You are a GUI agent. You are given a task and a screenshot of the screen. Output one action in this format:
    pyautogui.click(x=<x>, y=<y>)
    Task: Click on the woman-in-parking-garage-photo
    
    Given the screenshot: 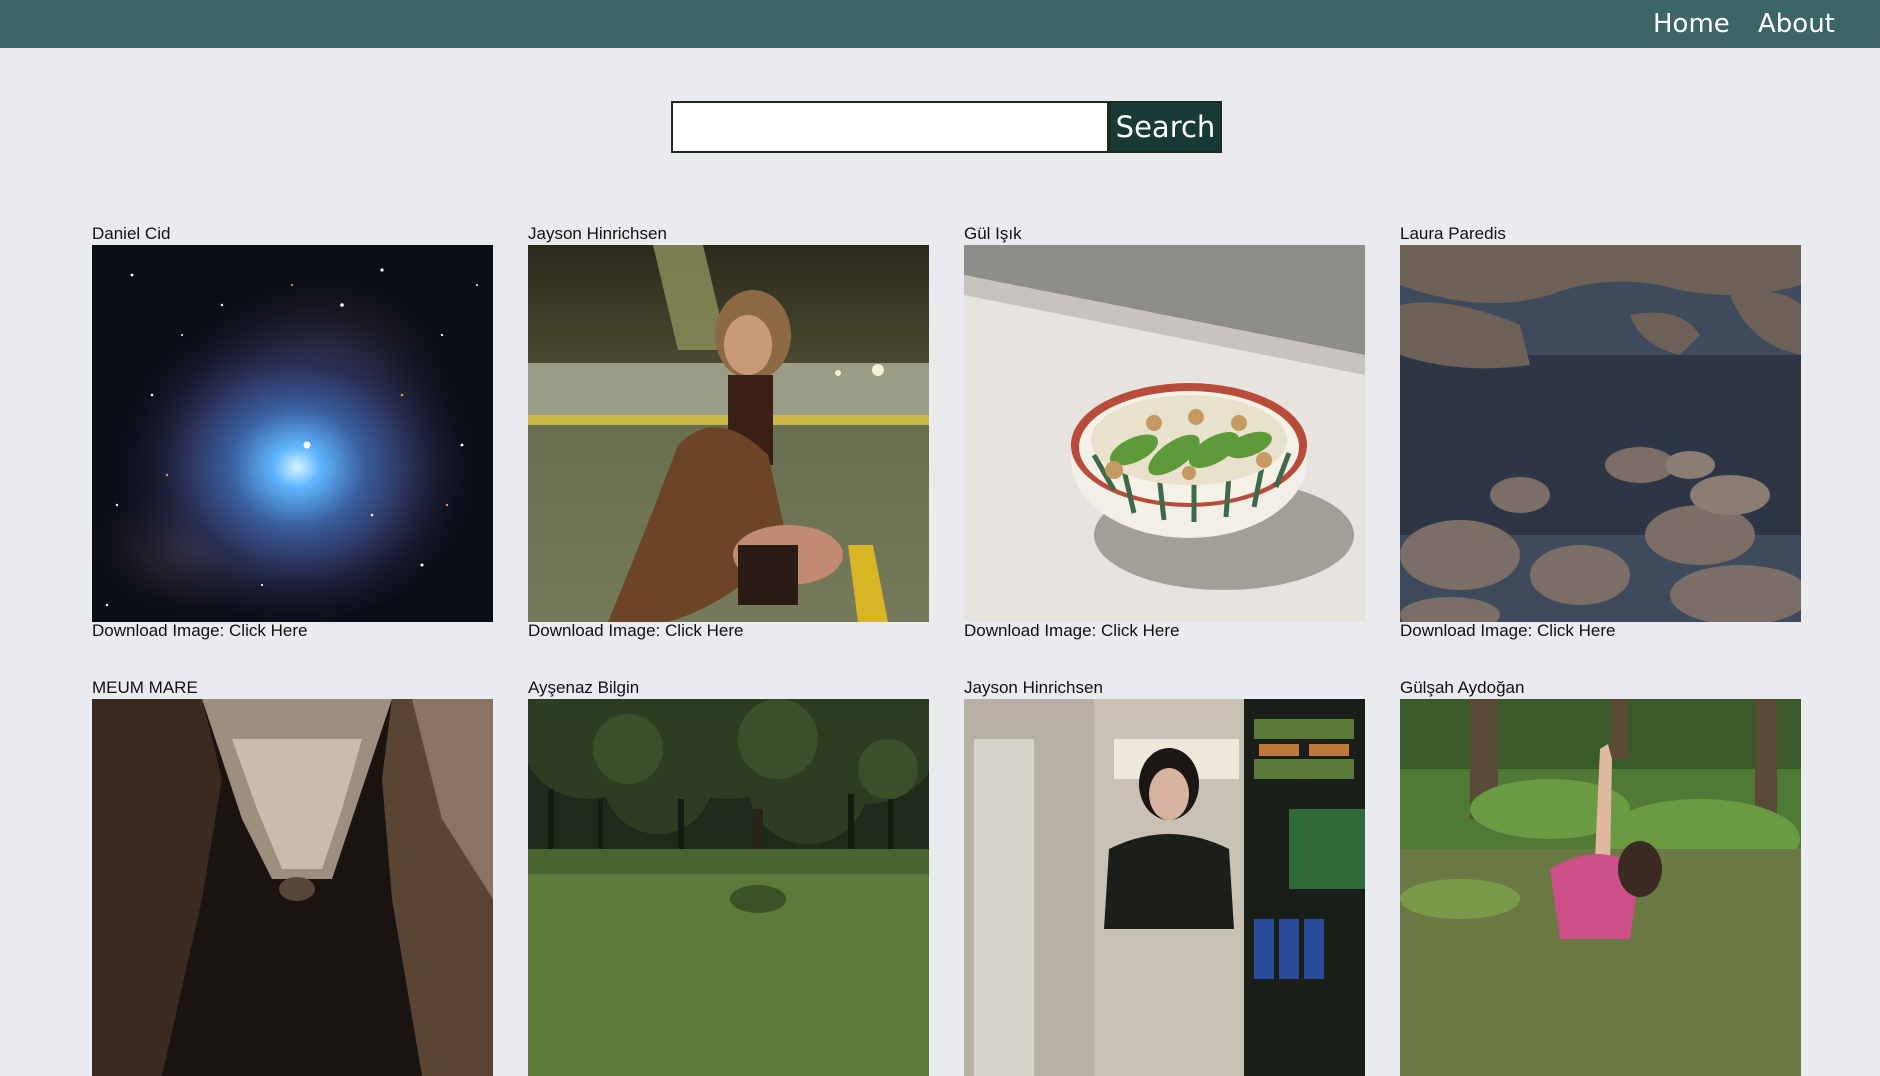 What is the action you would take?
    pyautogui.click(x=728, y=433)
    